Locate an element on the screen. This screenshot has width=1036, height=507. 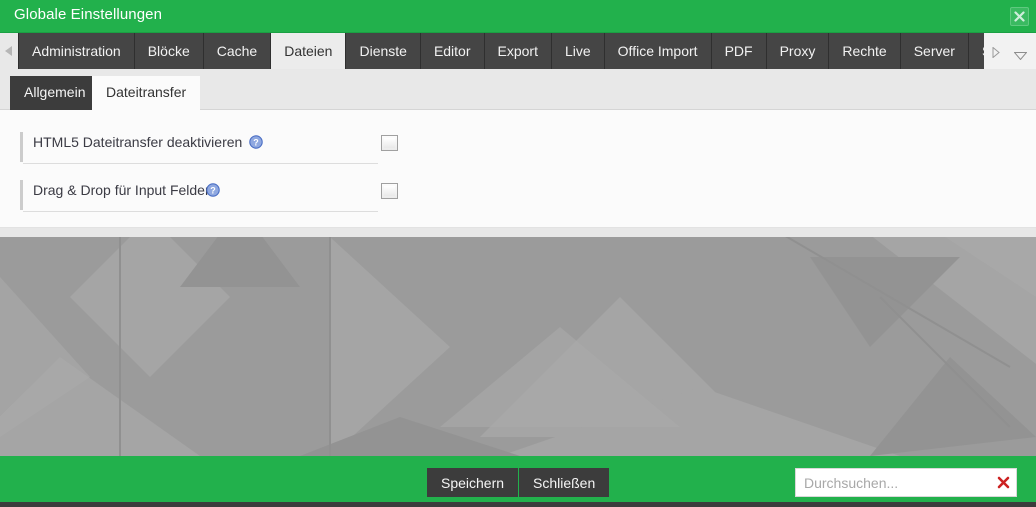
tab-navigation is located at coordinates (1010, 51).